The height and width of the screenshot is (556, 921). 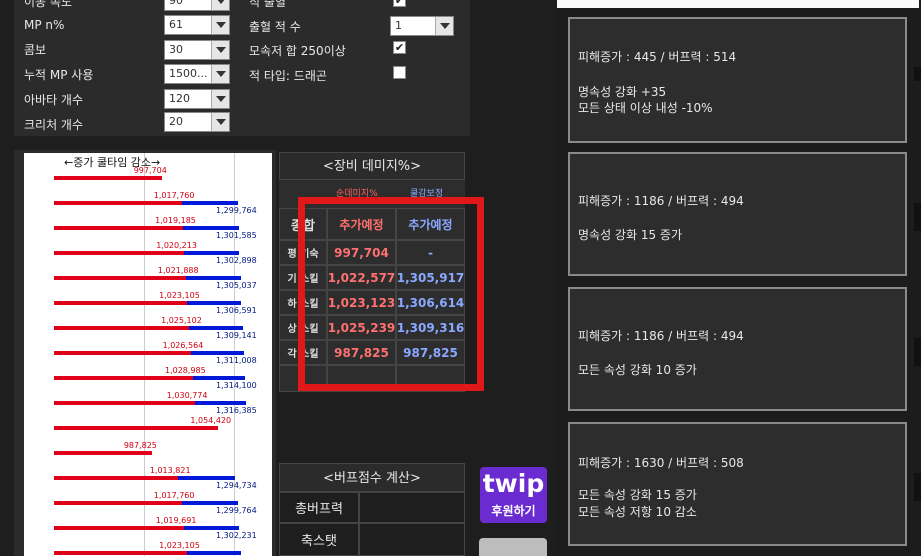 What do you see at coordinates (661, 336) in the screenshot?
I see `card-line: 피해증가 : 1186 / 버프력 : 494` at bounding box center [661, 336].